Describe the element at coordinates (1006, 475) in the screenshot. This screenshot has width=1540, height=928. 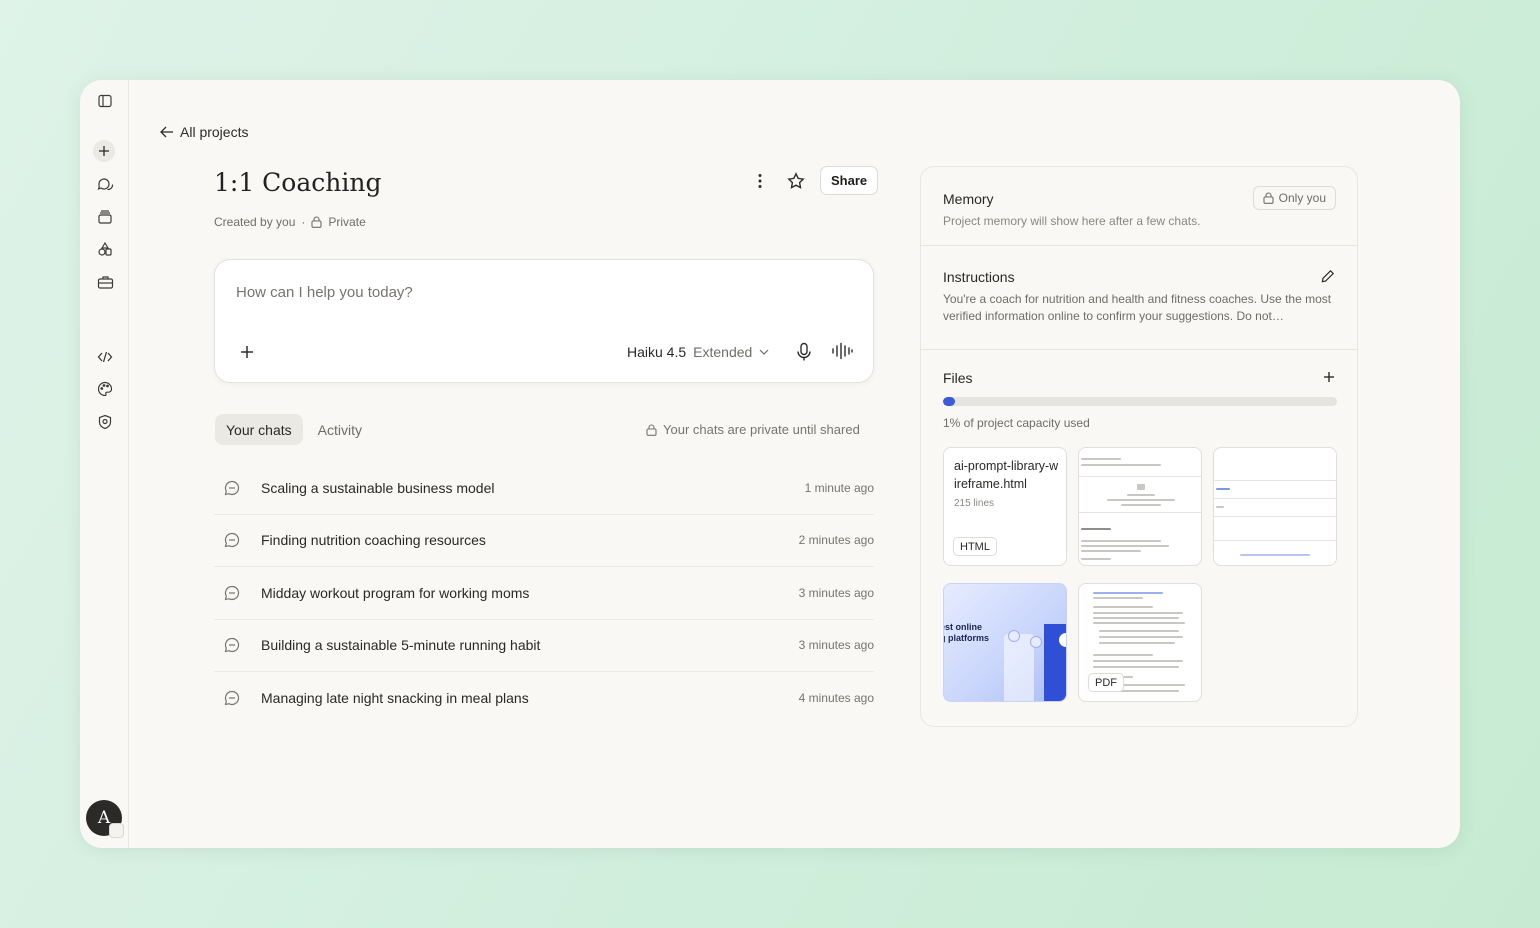
I see `file-name: ai-prompt-library-wireframe.html` at that location.